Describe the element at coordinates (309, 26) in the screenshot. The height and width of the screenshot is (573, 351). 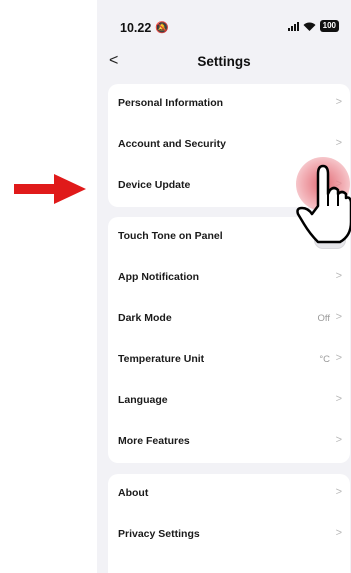
I see `wifi-icon` at that location.